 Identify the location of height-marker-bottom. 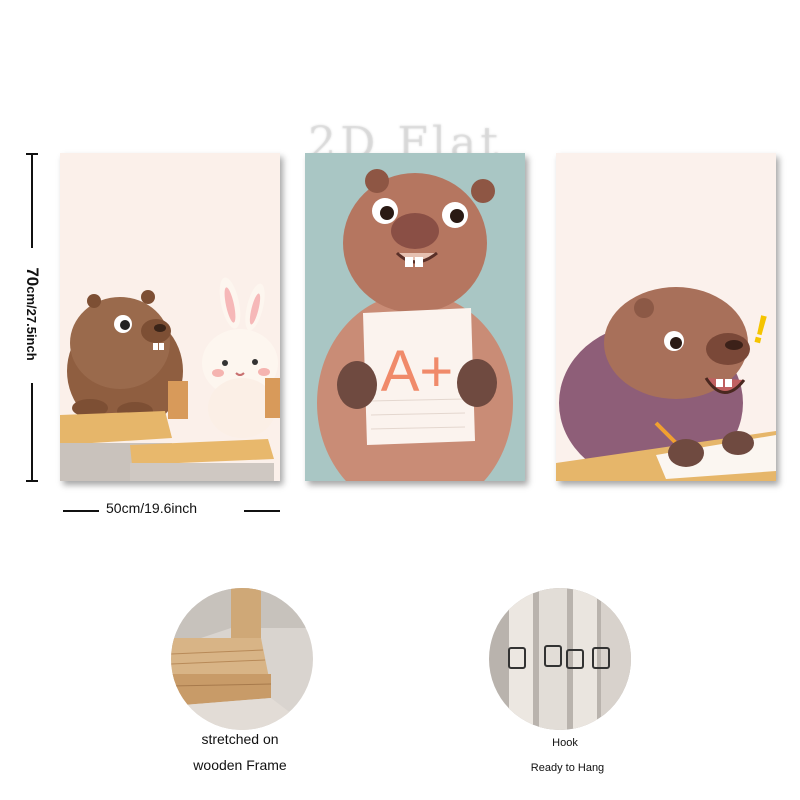
(32, 481).